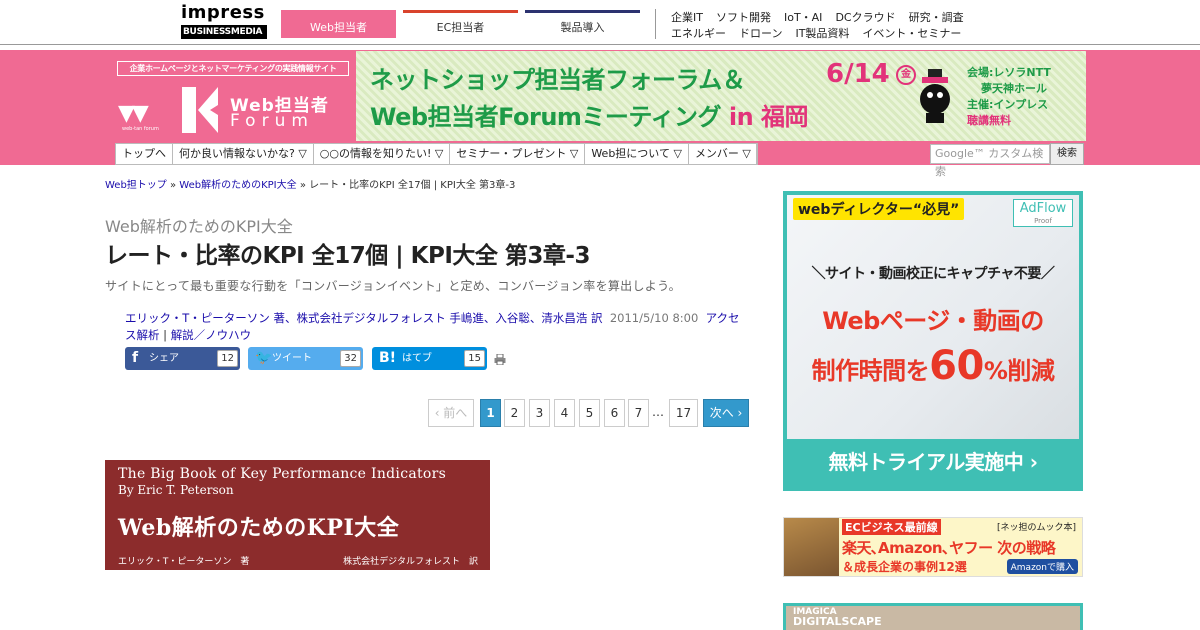 This screenshot has width=1200, height=630. Describe the element at coordinates (637, 154) in the screenshot. I see `nav-item-about: Web担について ▽` at that location.